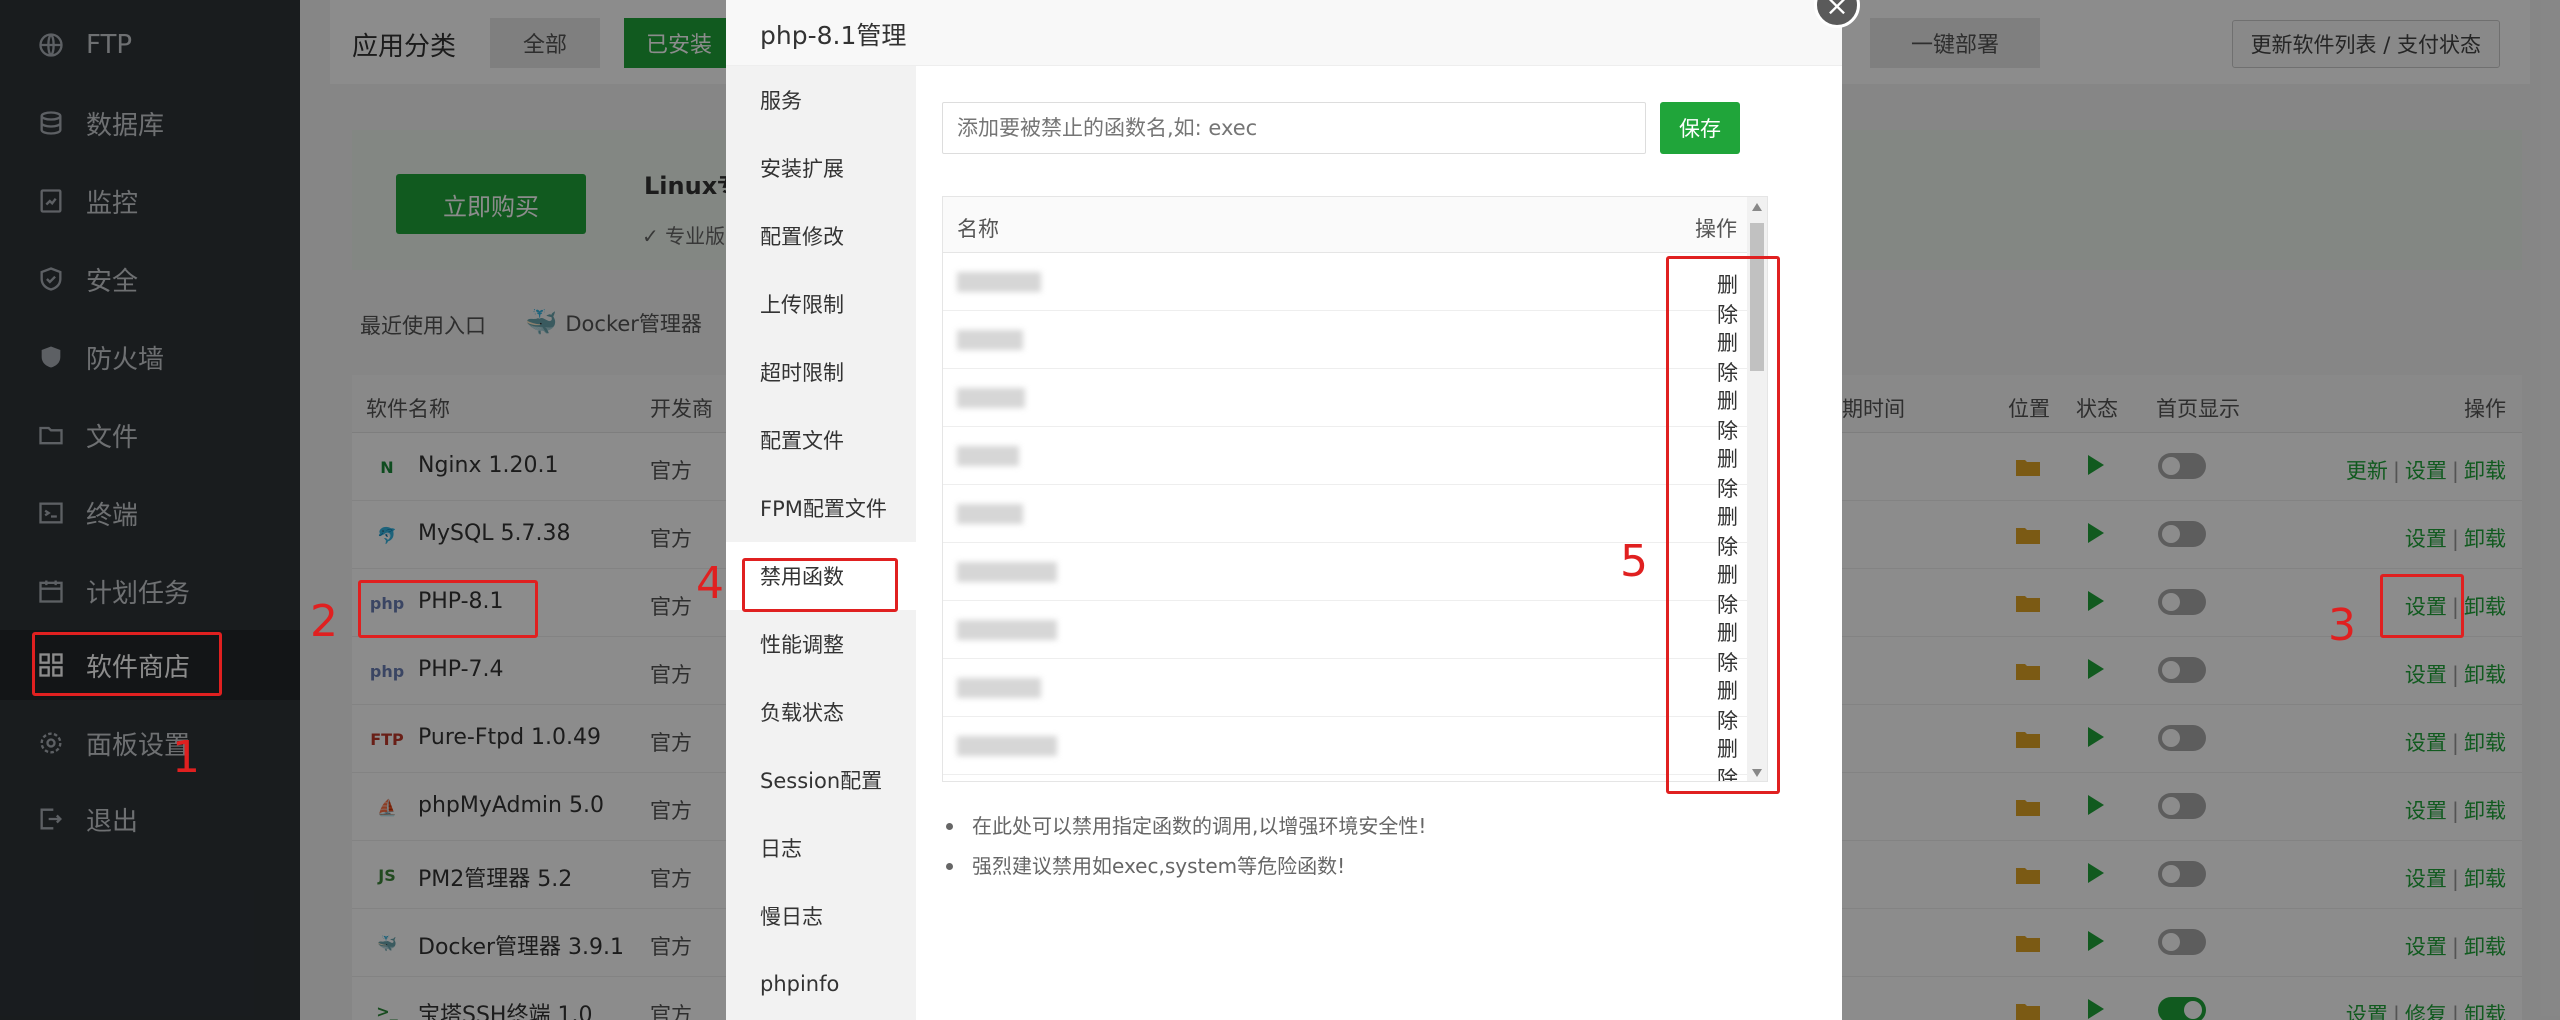 This screenshot has height=1020, width=2560. I want to click on fn-th-name: 名称, so click(978, 229).